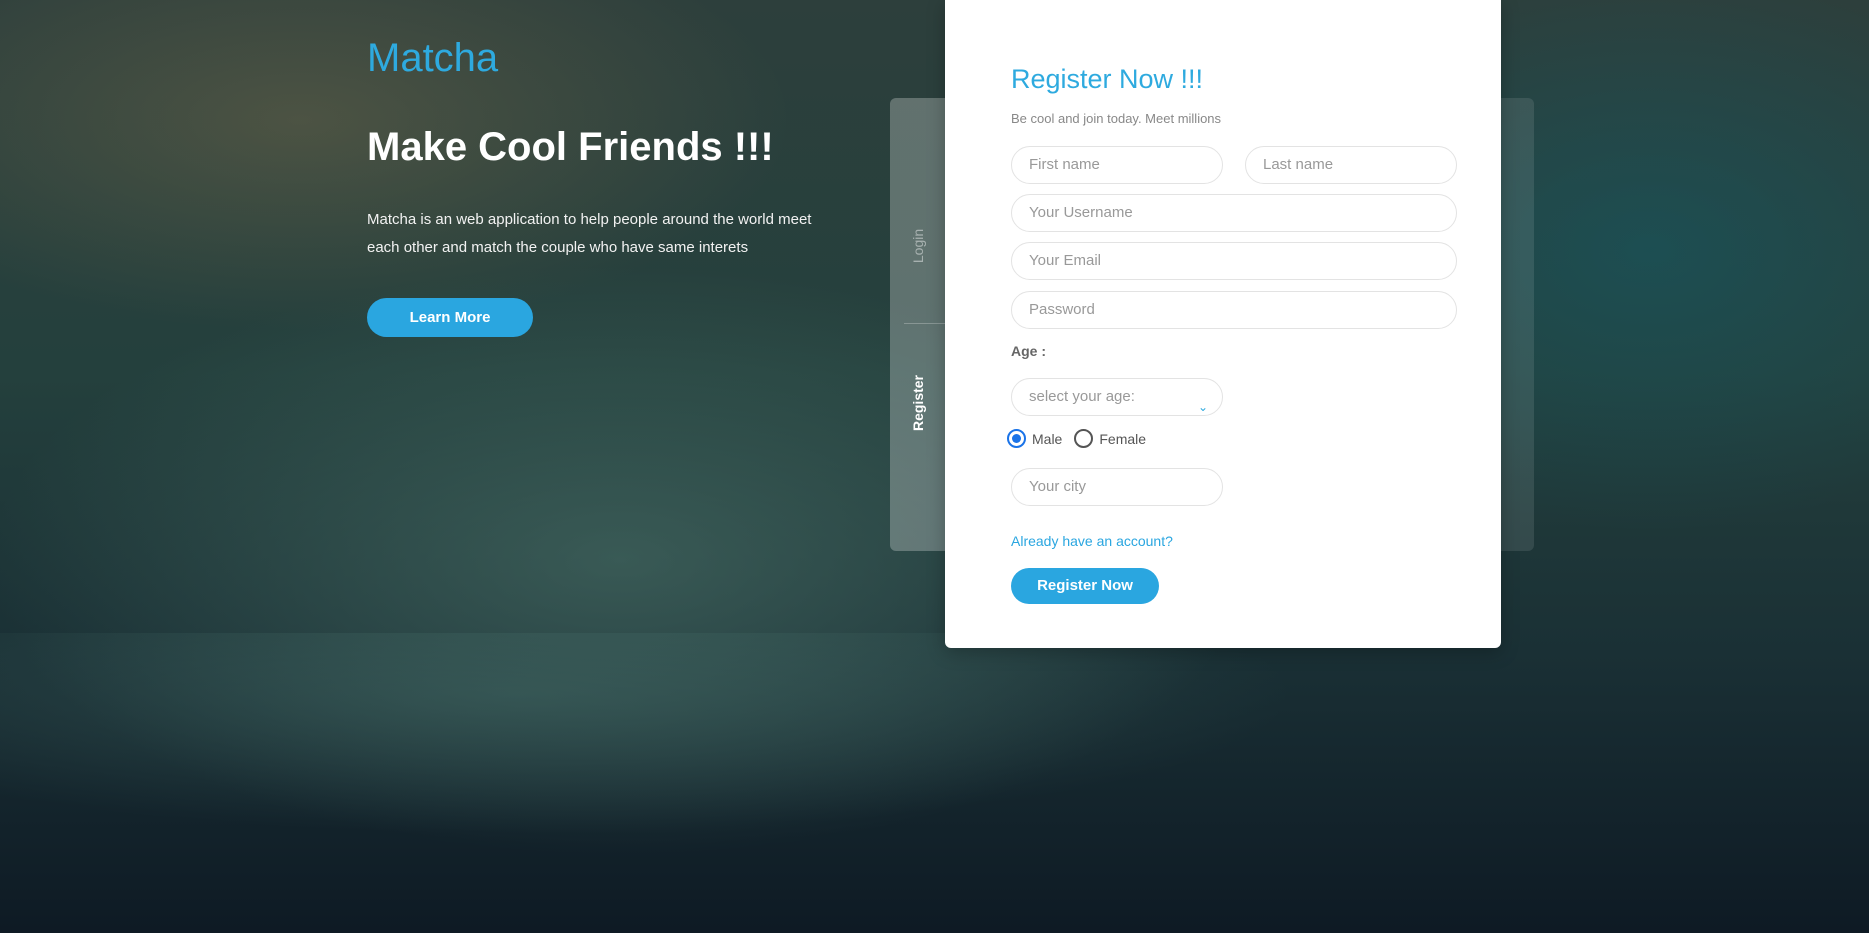 The height and width of the screenshot is (933, 1869). I want to click on male-radio, so click(1016, 438).